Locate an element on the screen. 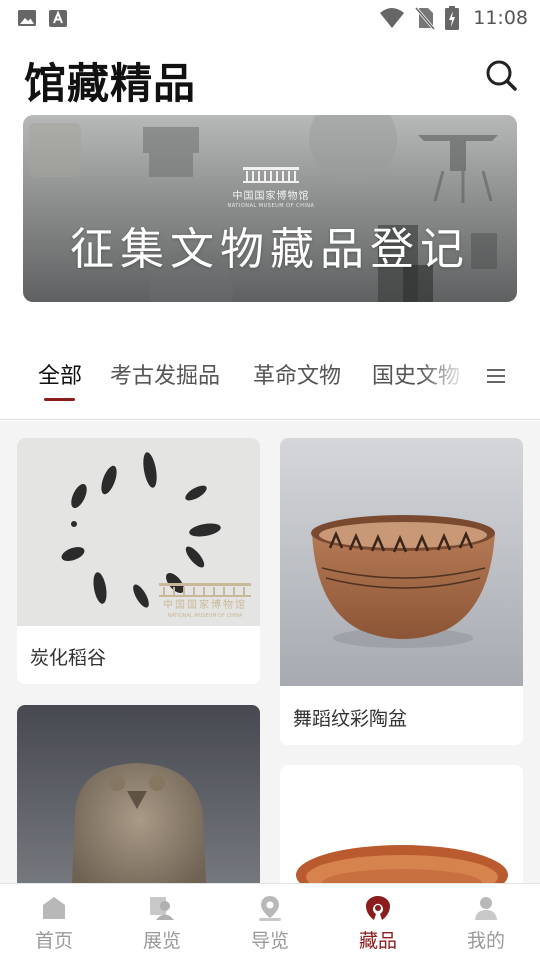  profile-icon is located at coordinates (486, 908).